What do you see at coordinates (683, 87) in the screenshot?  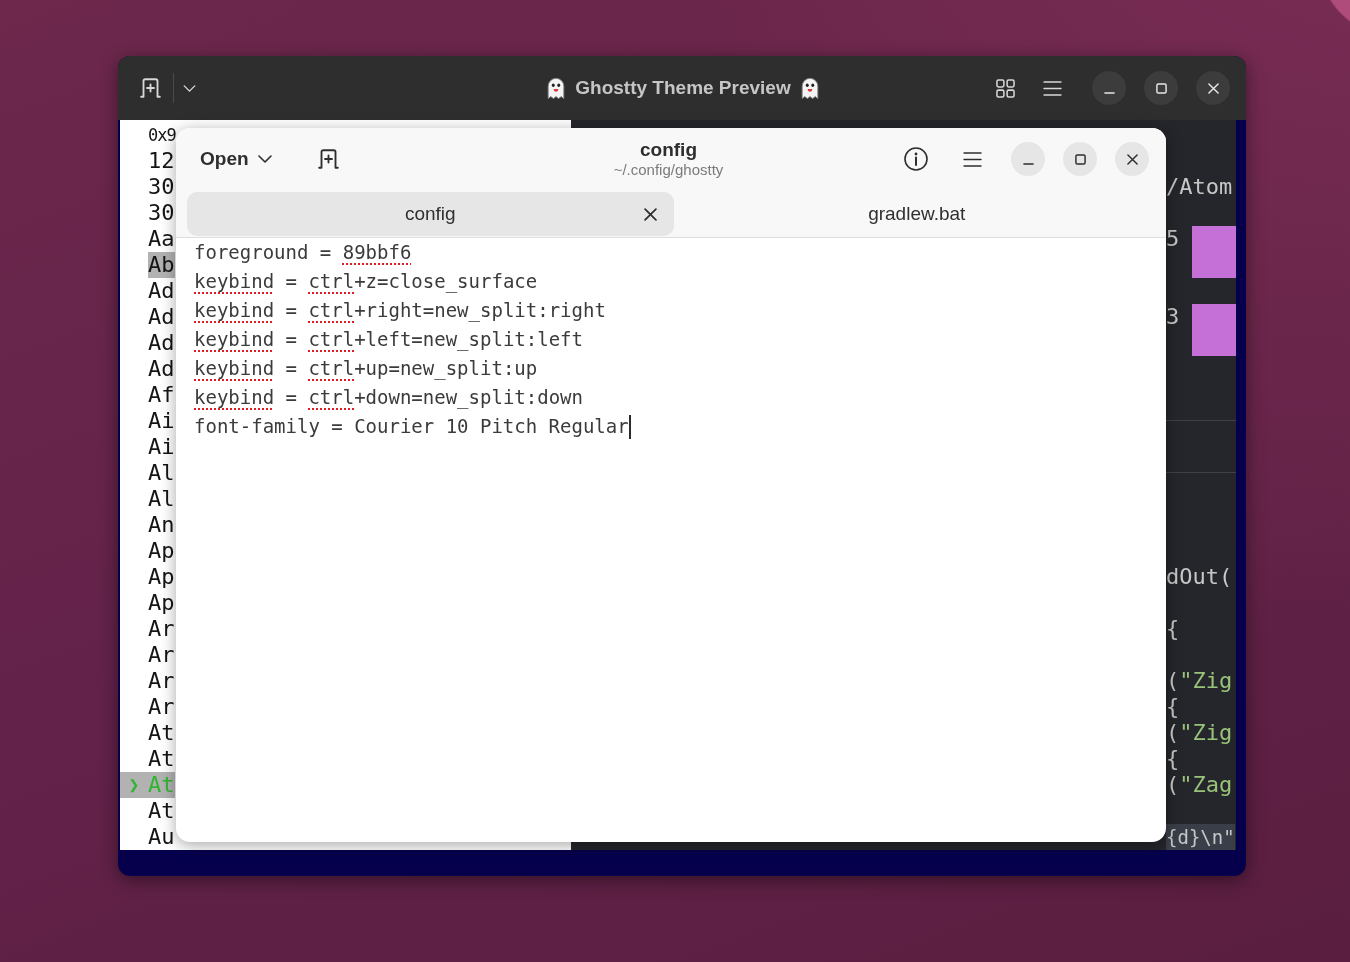 I see `window-title: Ghostty Theme Preview` at bounding box center [683, 87].